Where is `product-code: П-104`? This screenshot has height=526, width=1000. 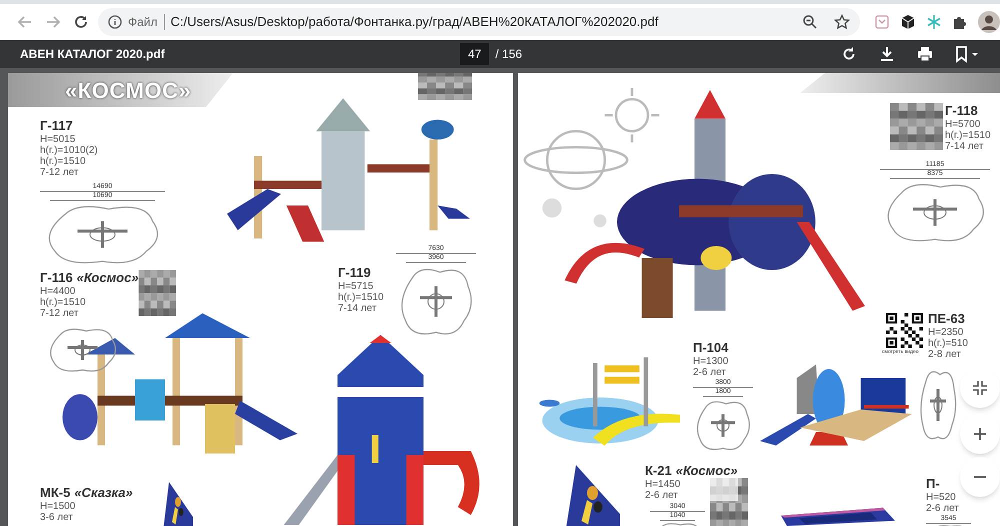
product-code: П-104 is located at coordinates (710, 348).